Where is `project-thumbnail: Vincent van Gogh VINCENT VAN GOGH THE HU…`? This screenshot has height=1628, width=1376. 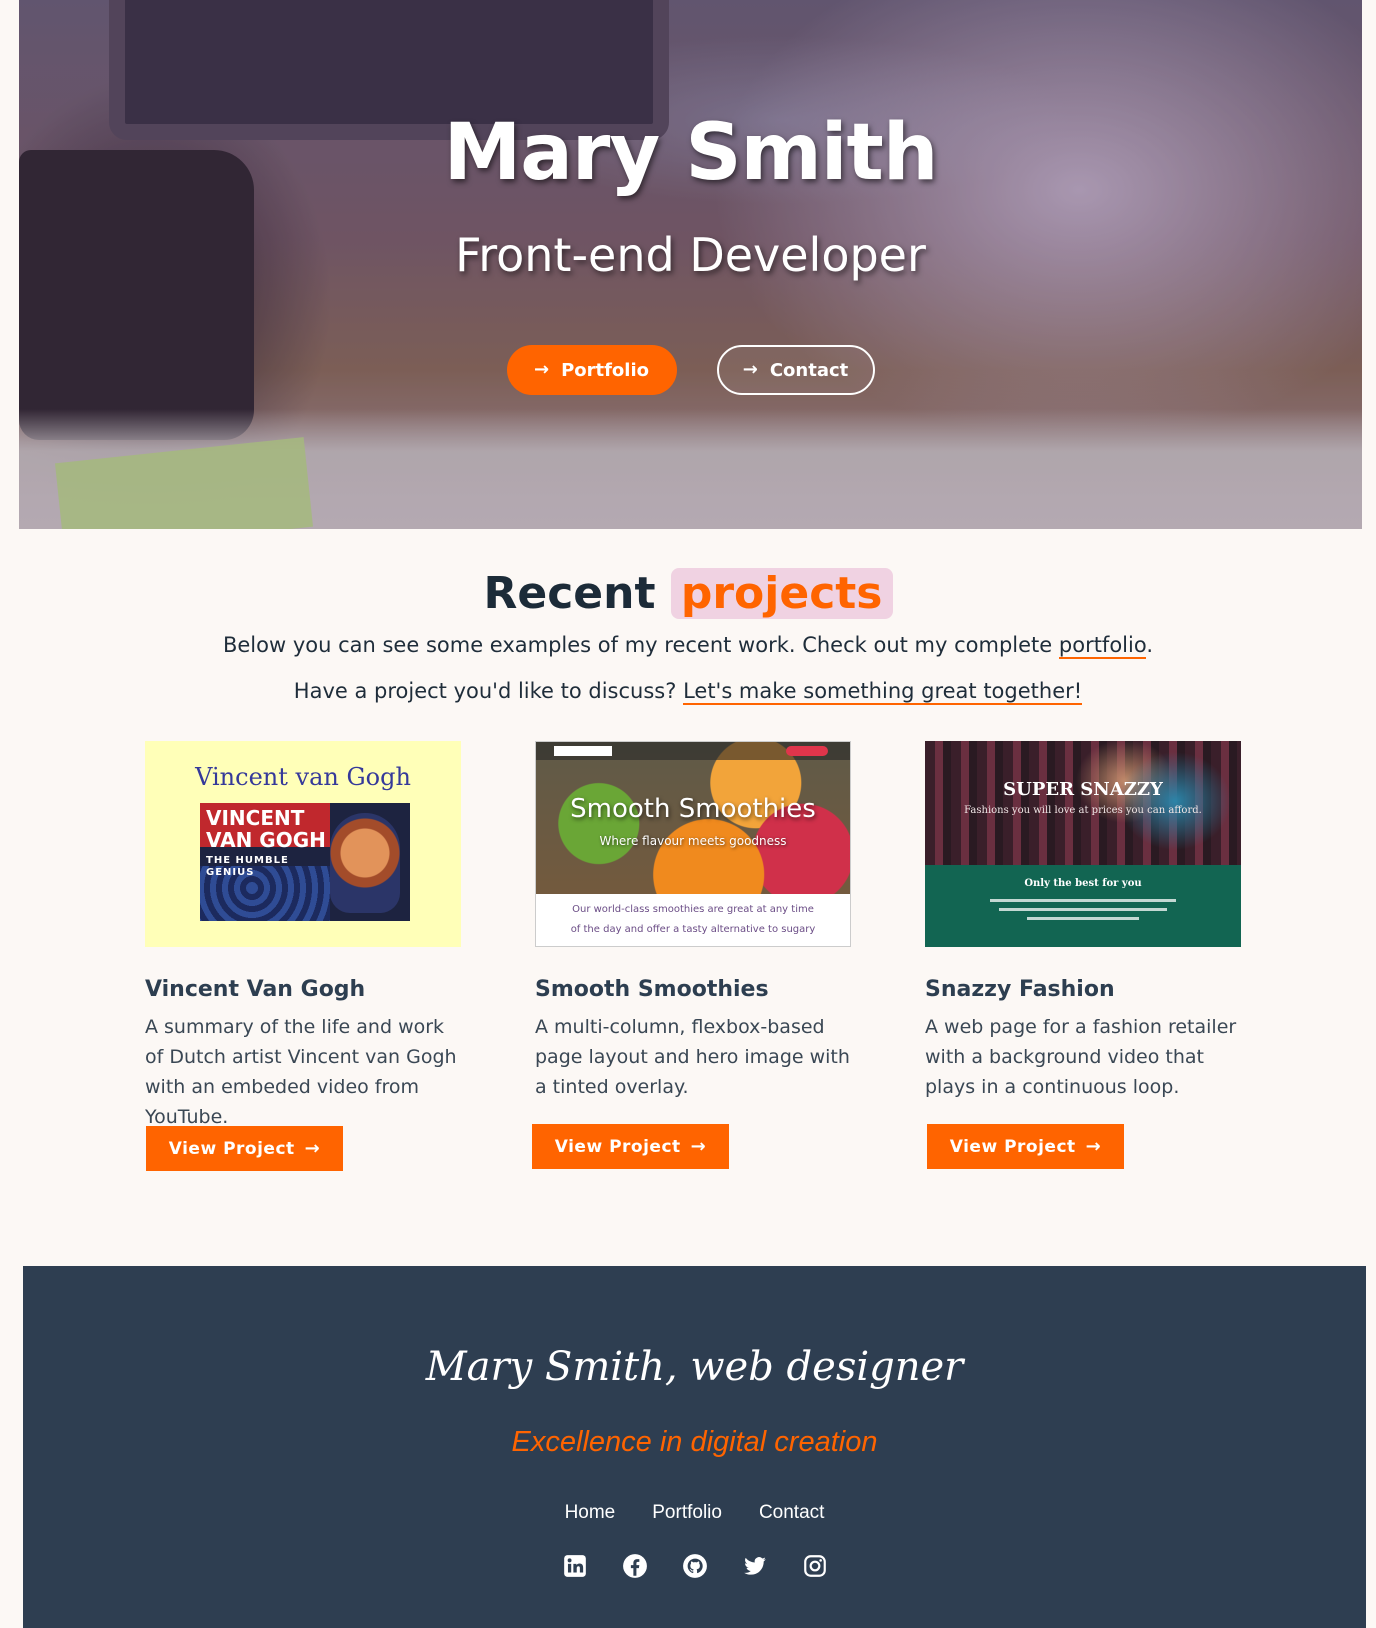
project-thumbnail: Vincent van Gogh VINCENT VAN GOGH THE HU… is located at coordinates (303, 844).